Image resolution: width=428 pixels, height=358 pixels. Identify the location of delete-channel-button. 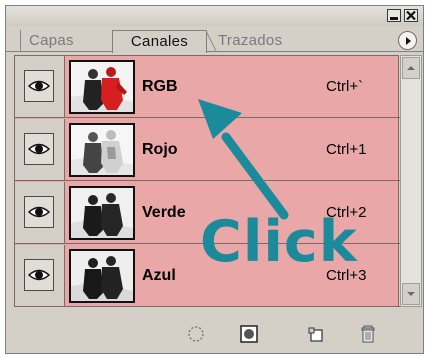
(368, 334).